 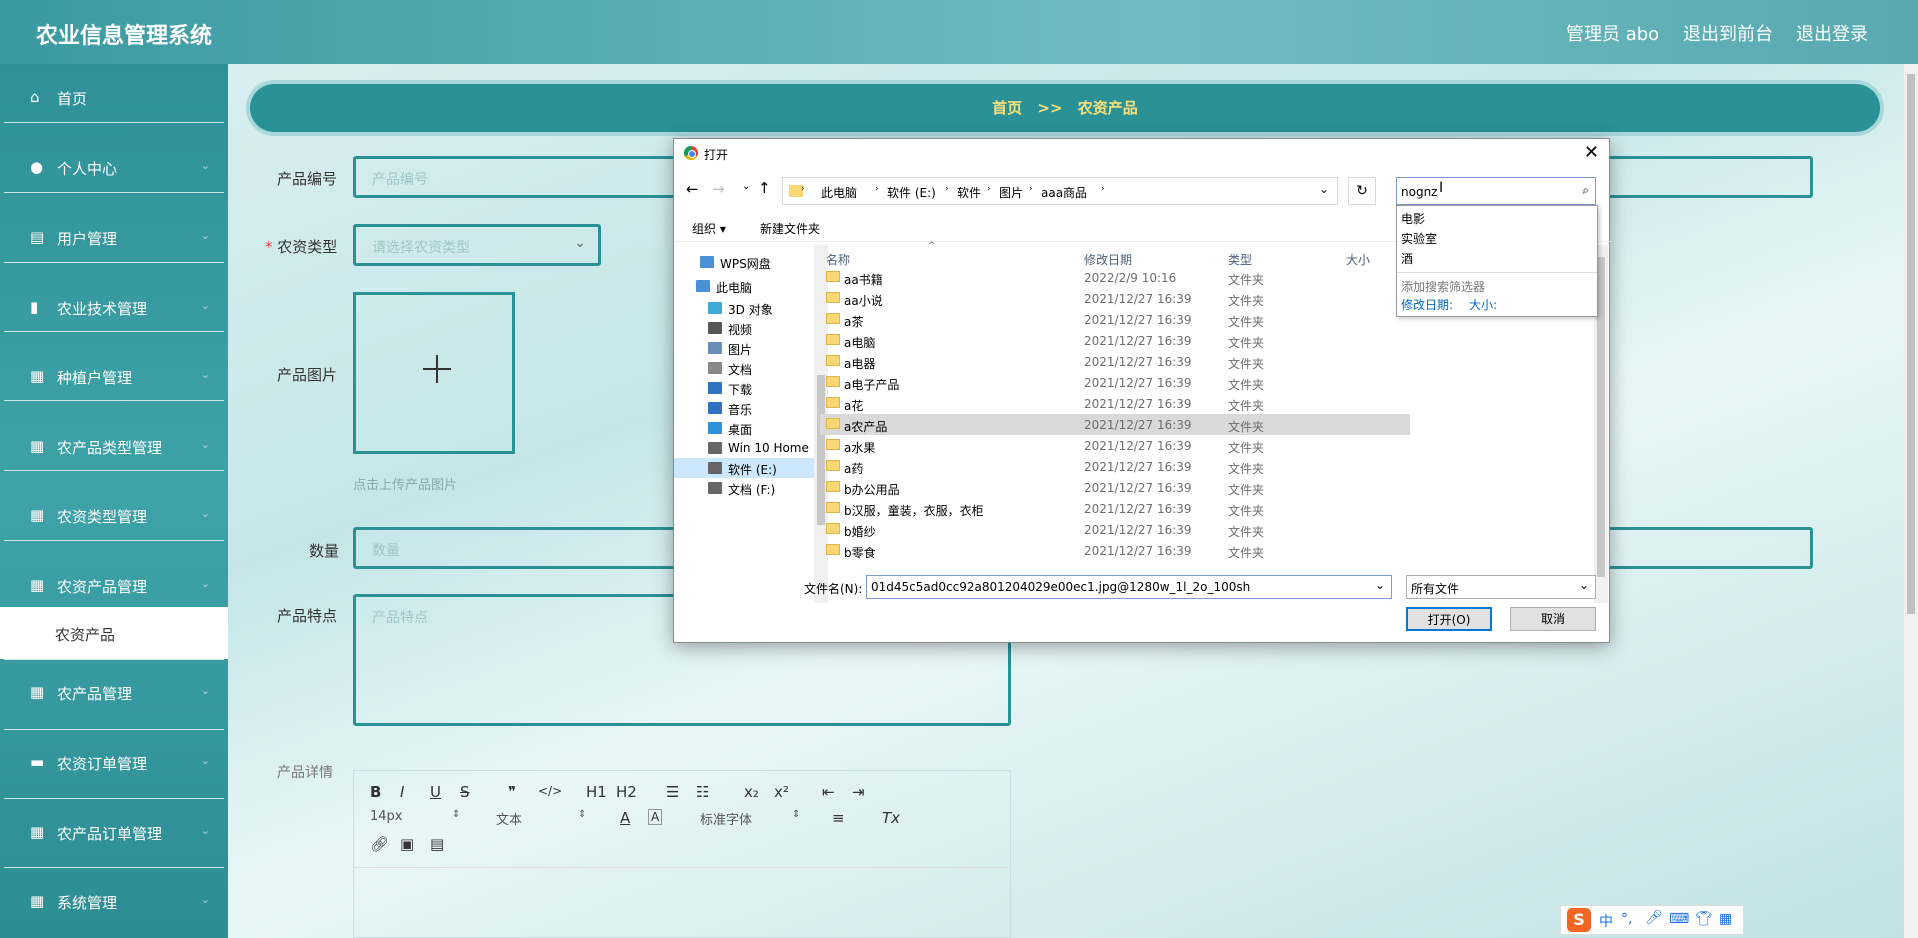 I want to click on page-scrollbar, so click(x=1911, y=501).